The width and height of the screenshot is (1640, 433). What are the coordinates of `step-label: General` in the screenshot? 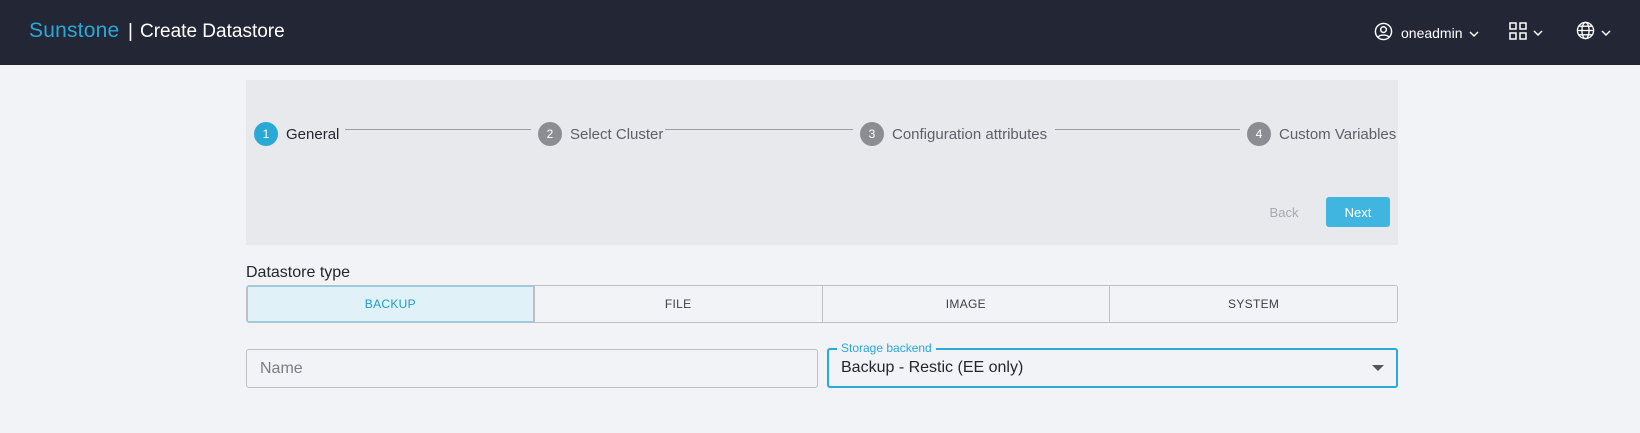 It's located at (313, 134).